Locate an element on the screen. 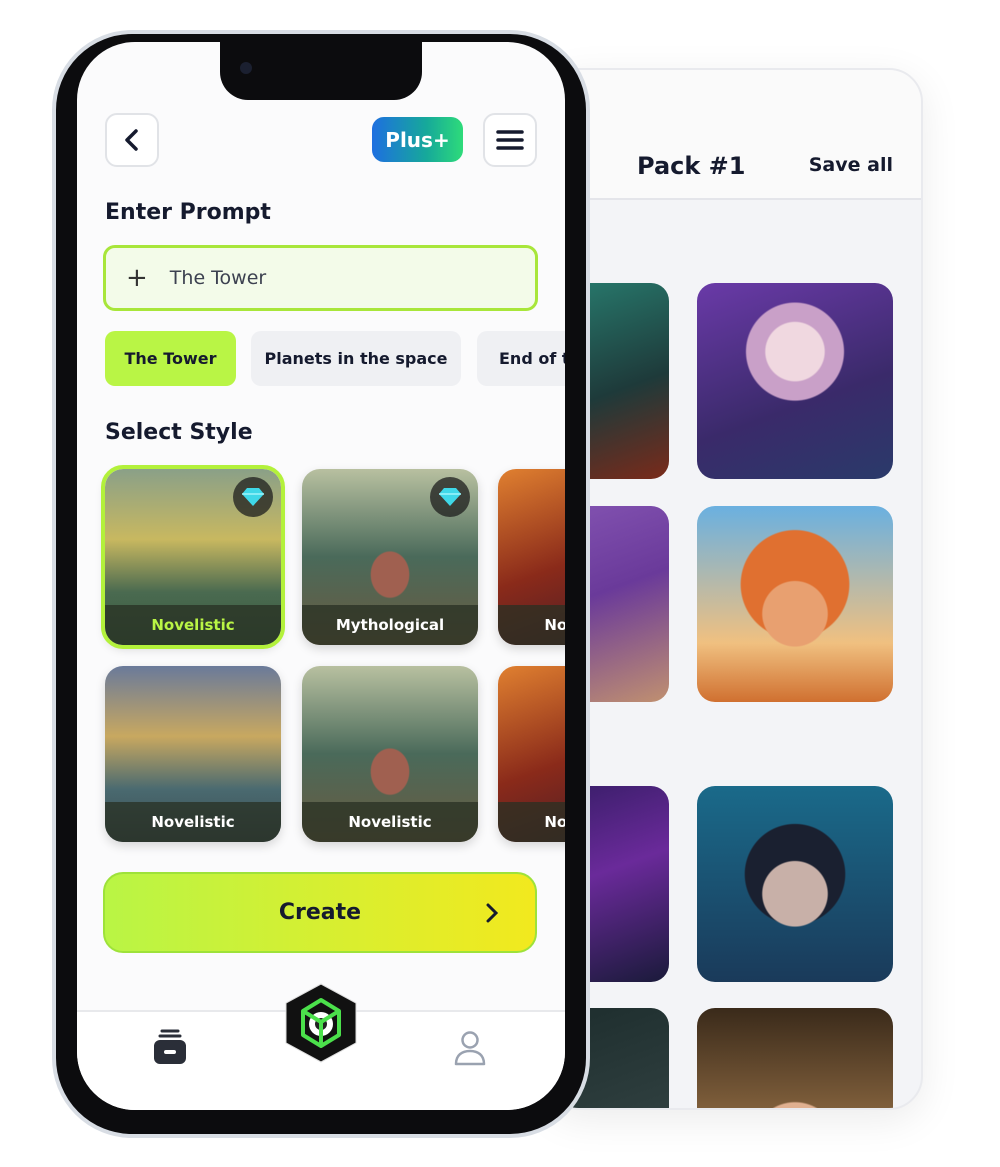  save-all-button: Save all is located at coordinates (851, 165).